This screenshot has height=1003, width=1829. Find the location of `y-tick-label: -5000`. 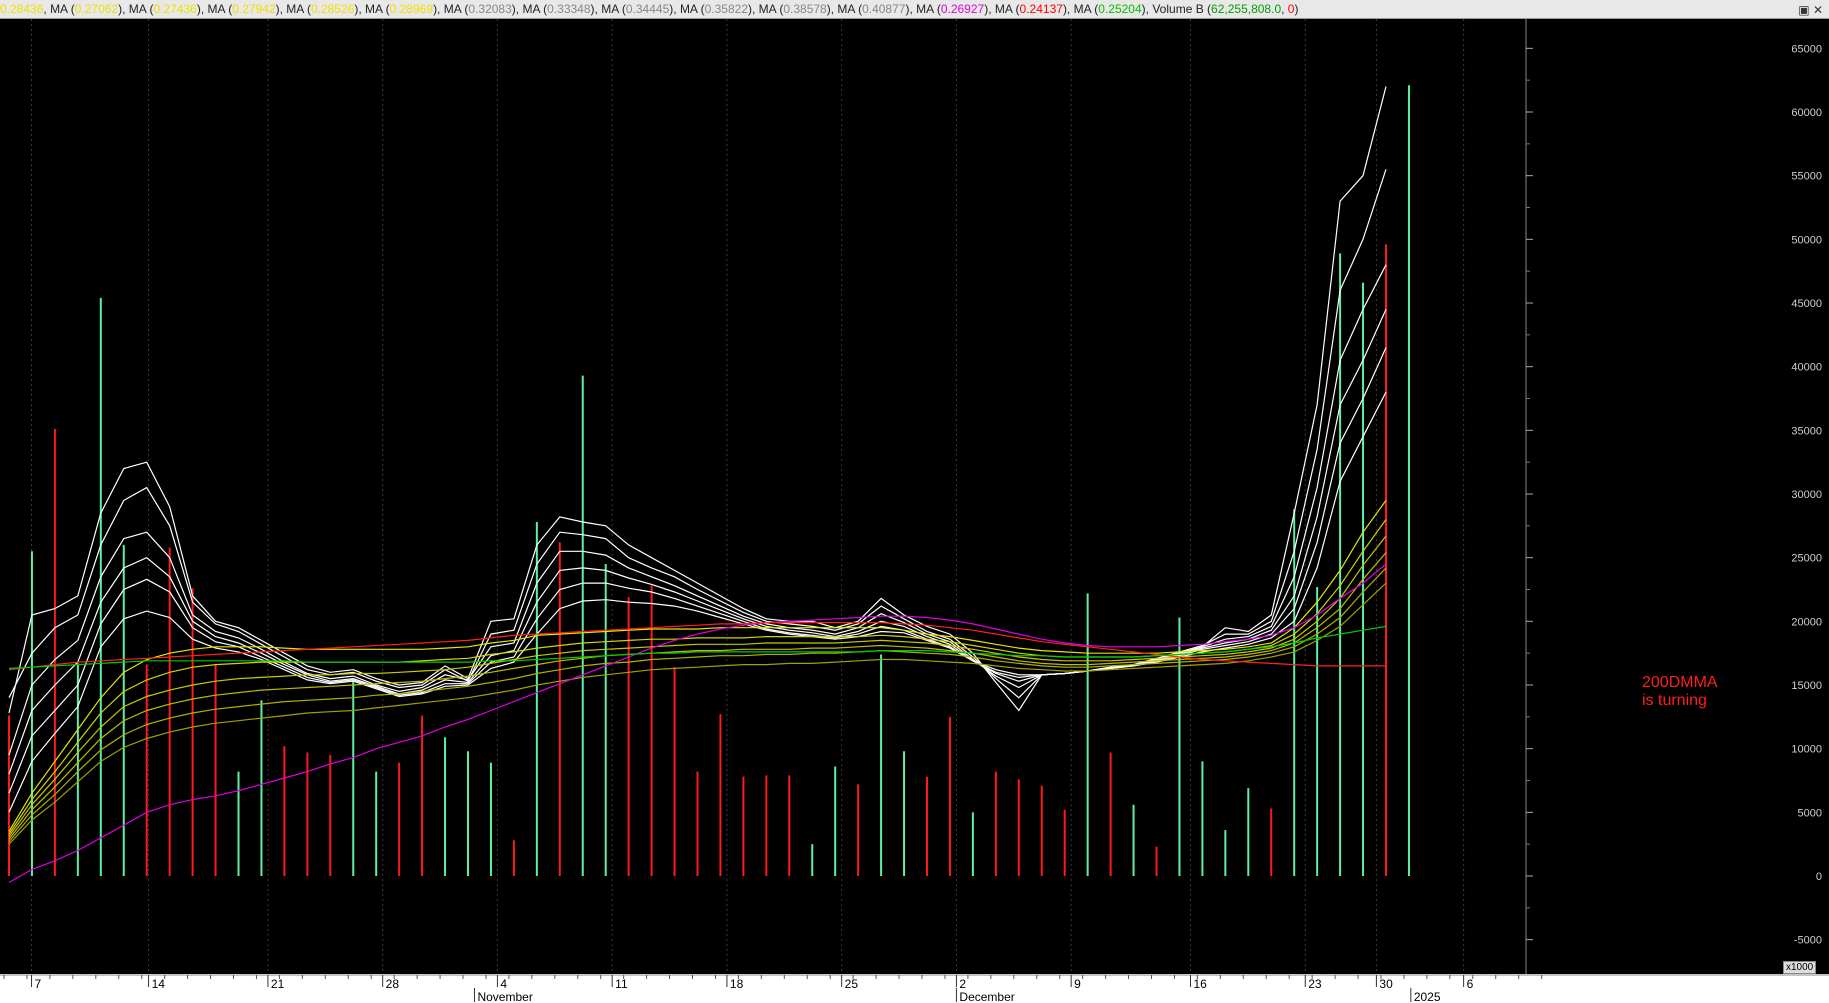

y-tick-label: -5000 is located at coordinates (1808, 941).